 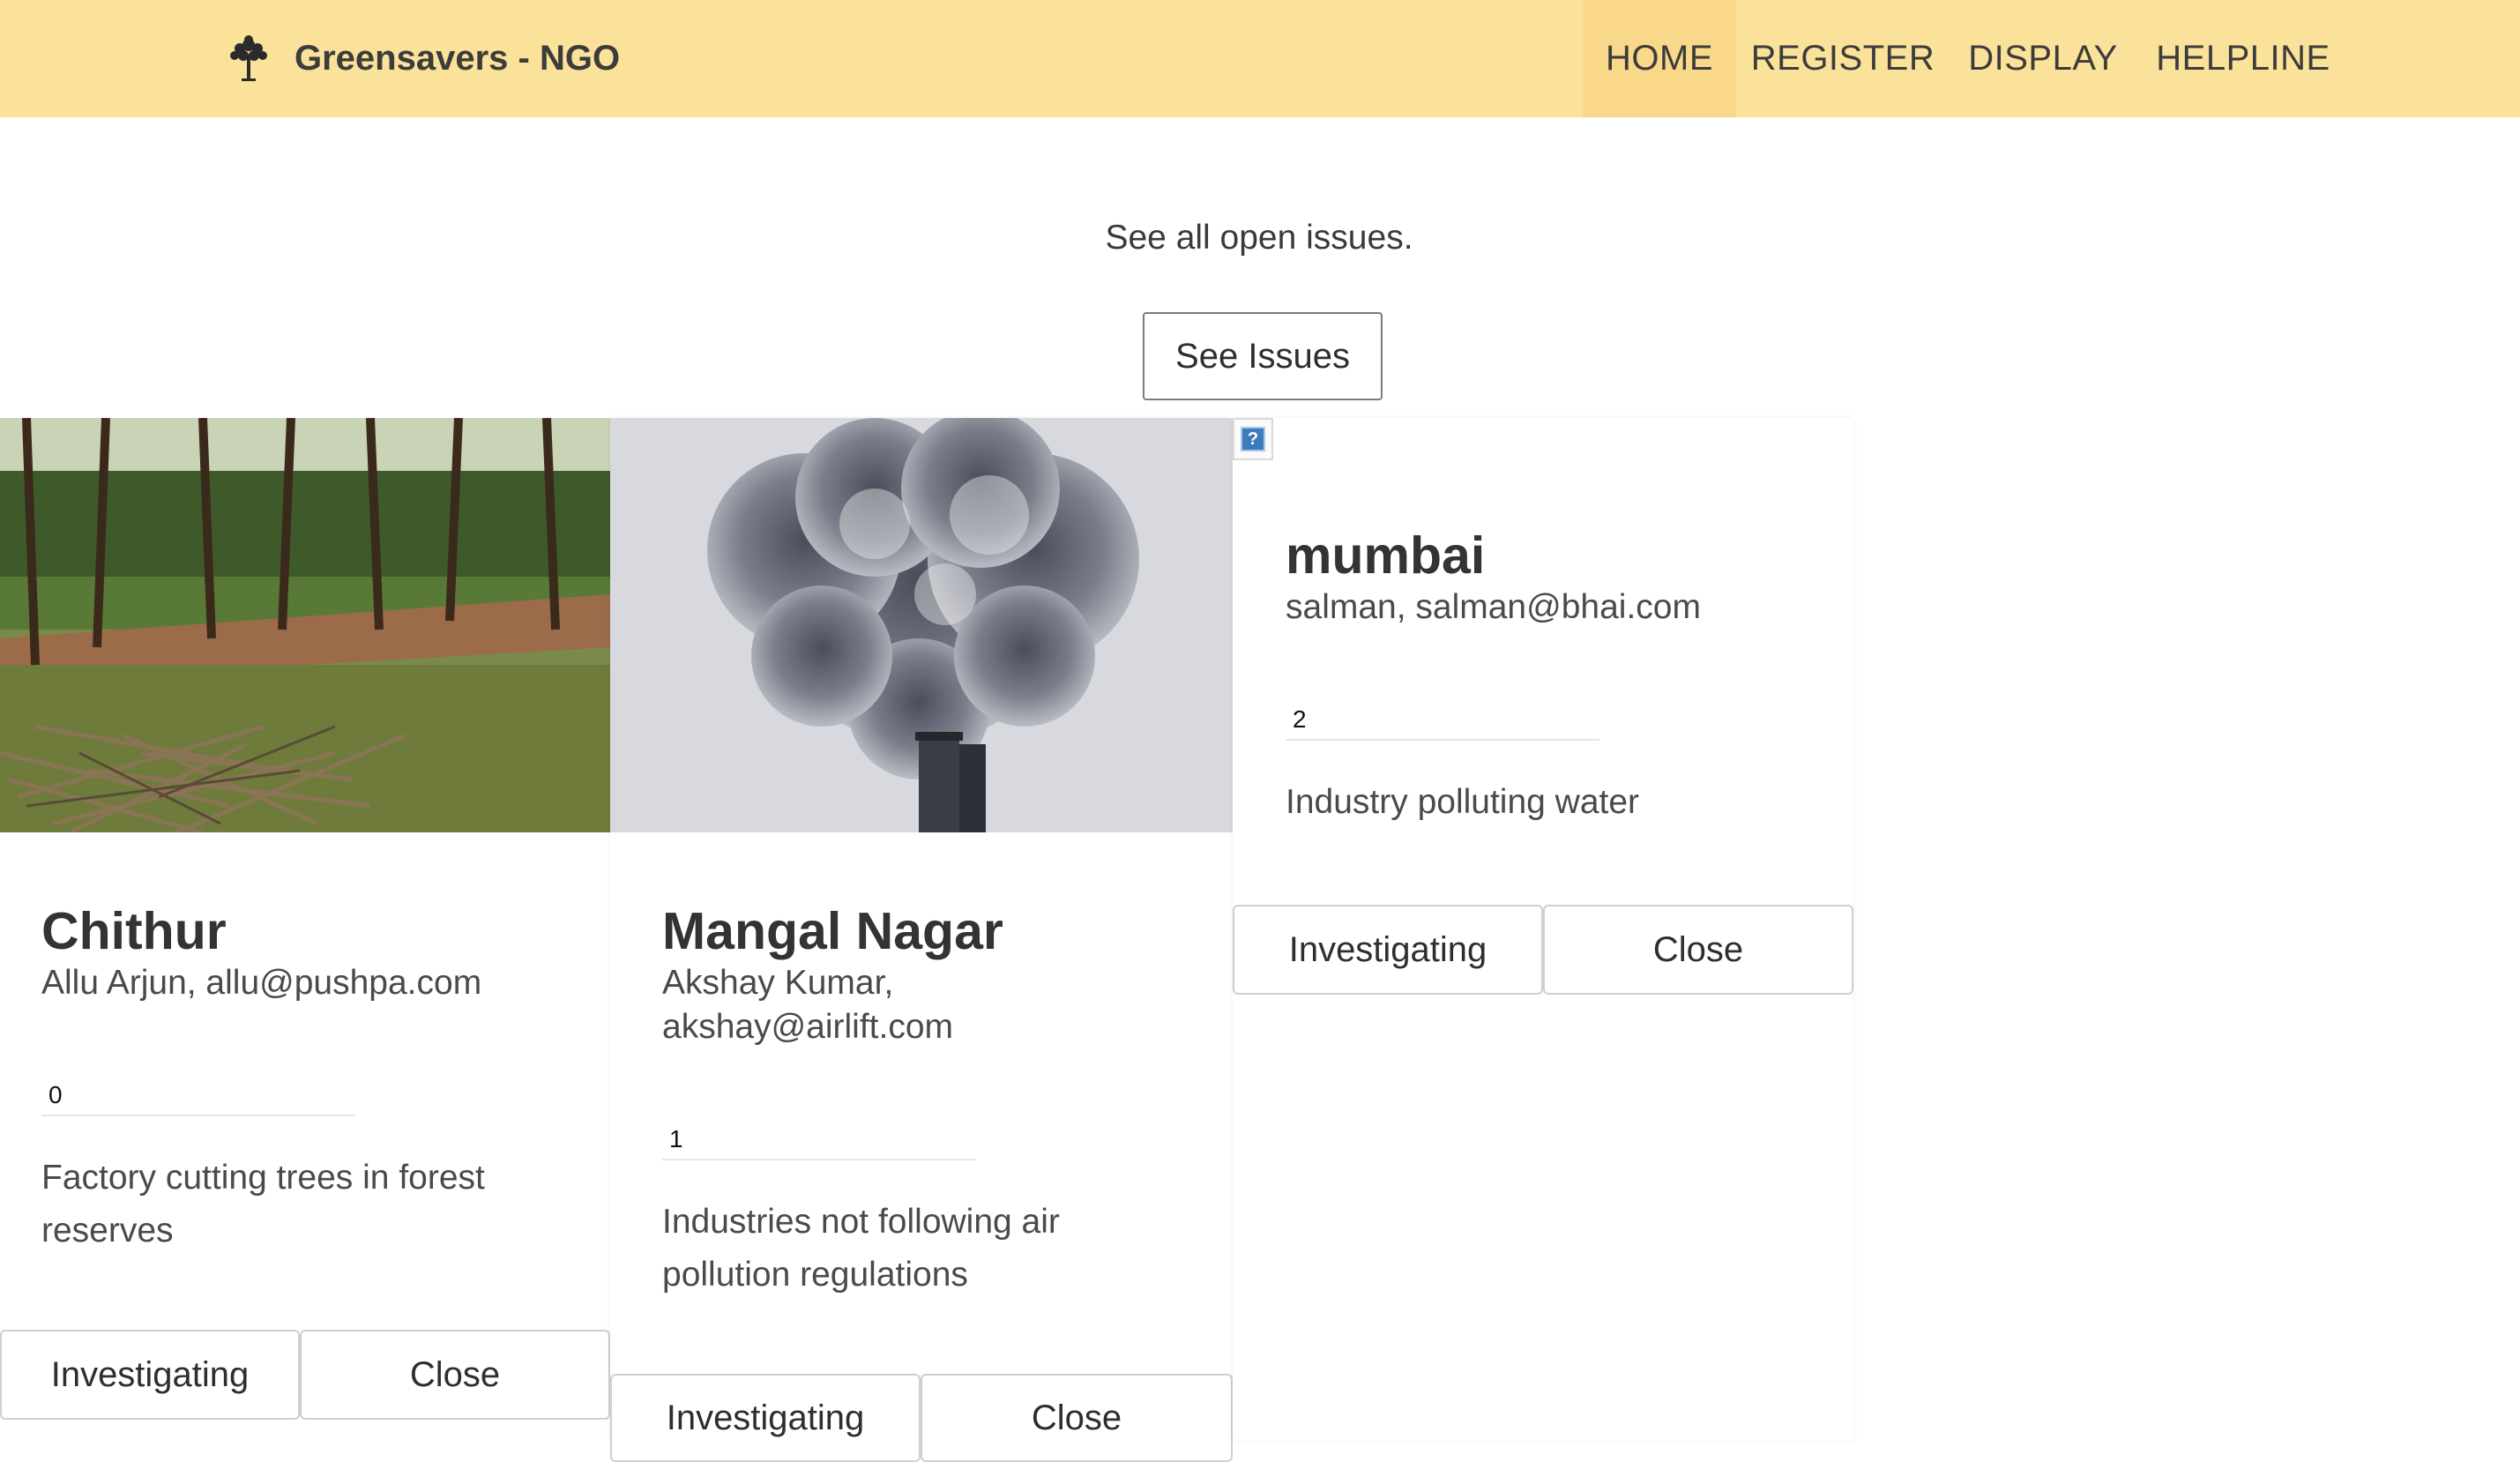 I want to click on issue-location: Chithur, so click(x=134, y=931).